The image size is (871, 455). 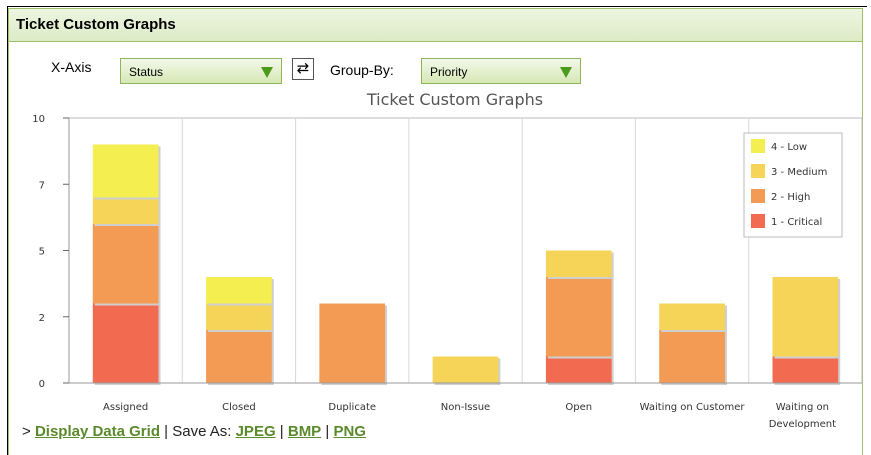 What do you see at coordinates (790, 197) in the screenshot?
I see `legend-label: 2 - High` at bounding box center [790, 197].